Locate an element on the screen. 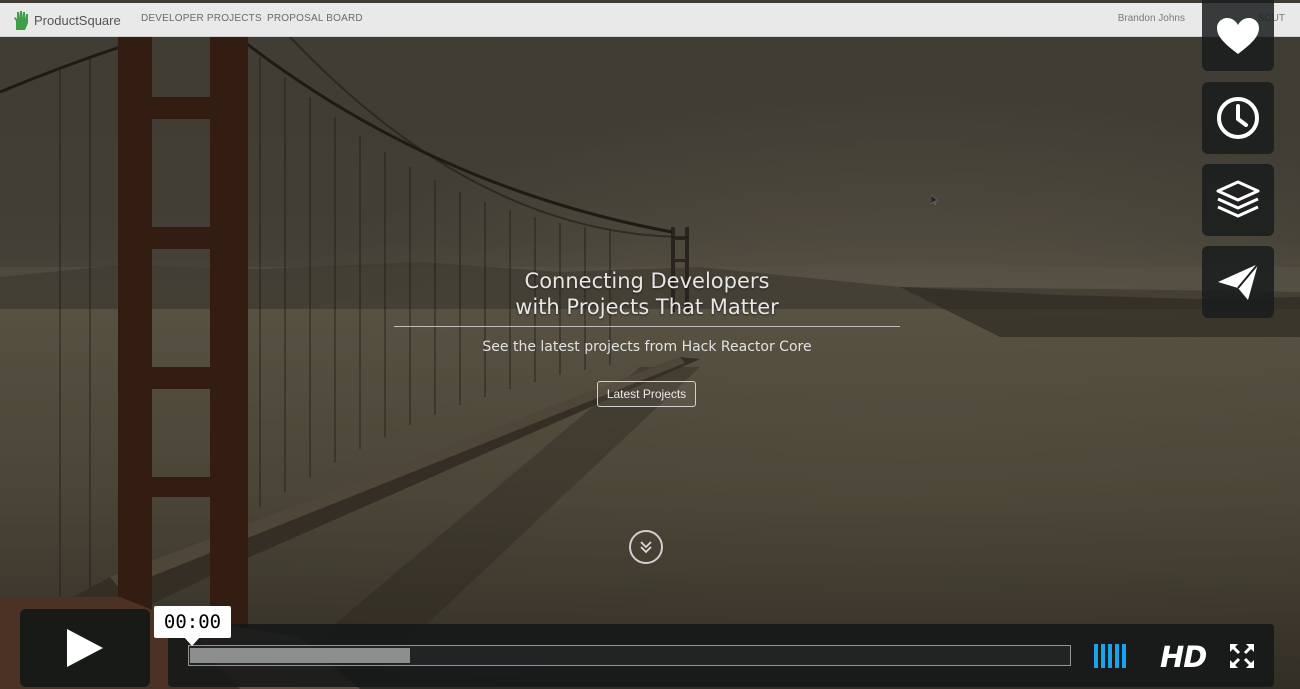 This screenshot has width=1300, height=689. hand-logo-icon is located at coordinates (21, 20).